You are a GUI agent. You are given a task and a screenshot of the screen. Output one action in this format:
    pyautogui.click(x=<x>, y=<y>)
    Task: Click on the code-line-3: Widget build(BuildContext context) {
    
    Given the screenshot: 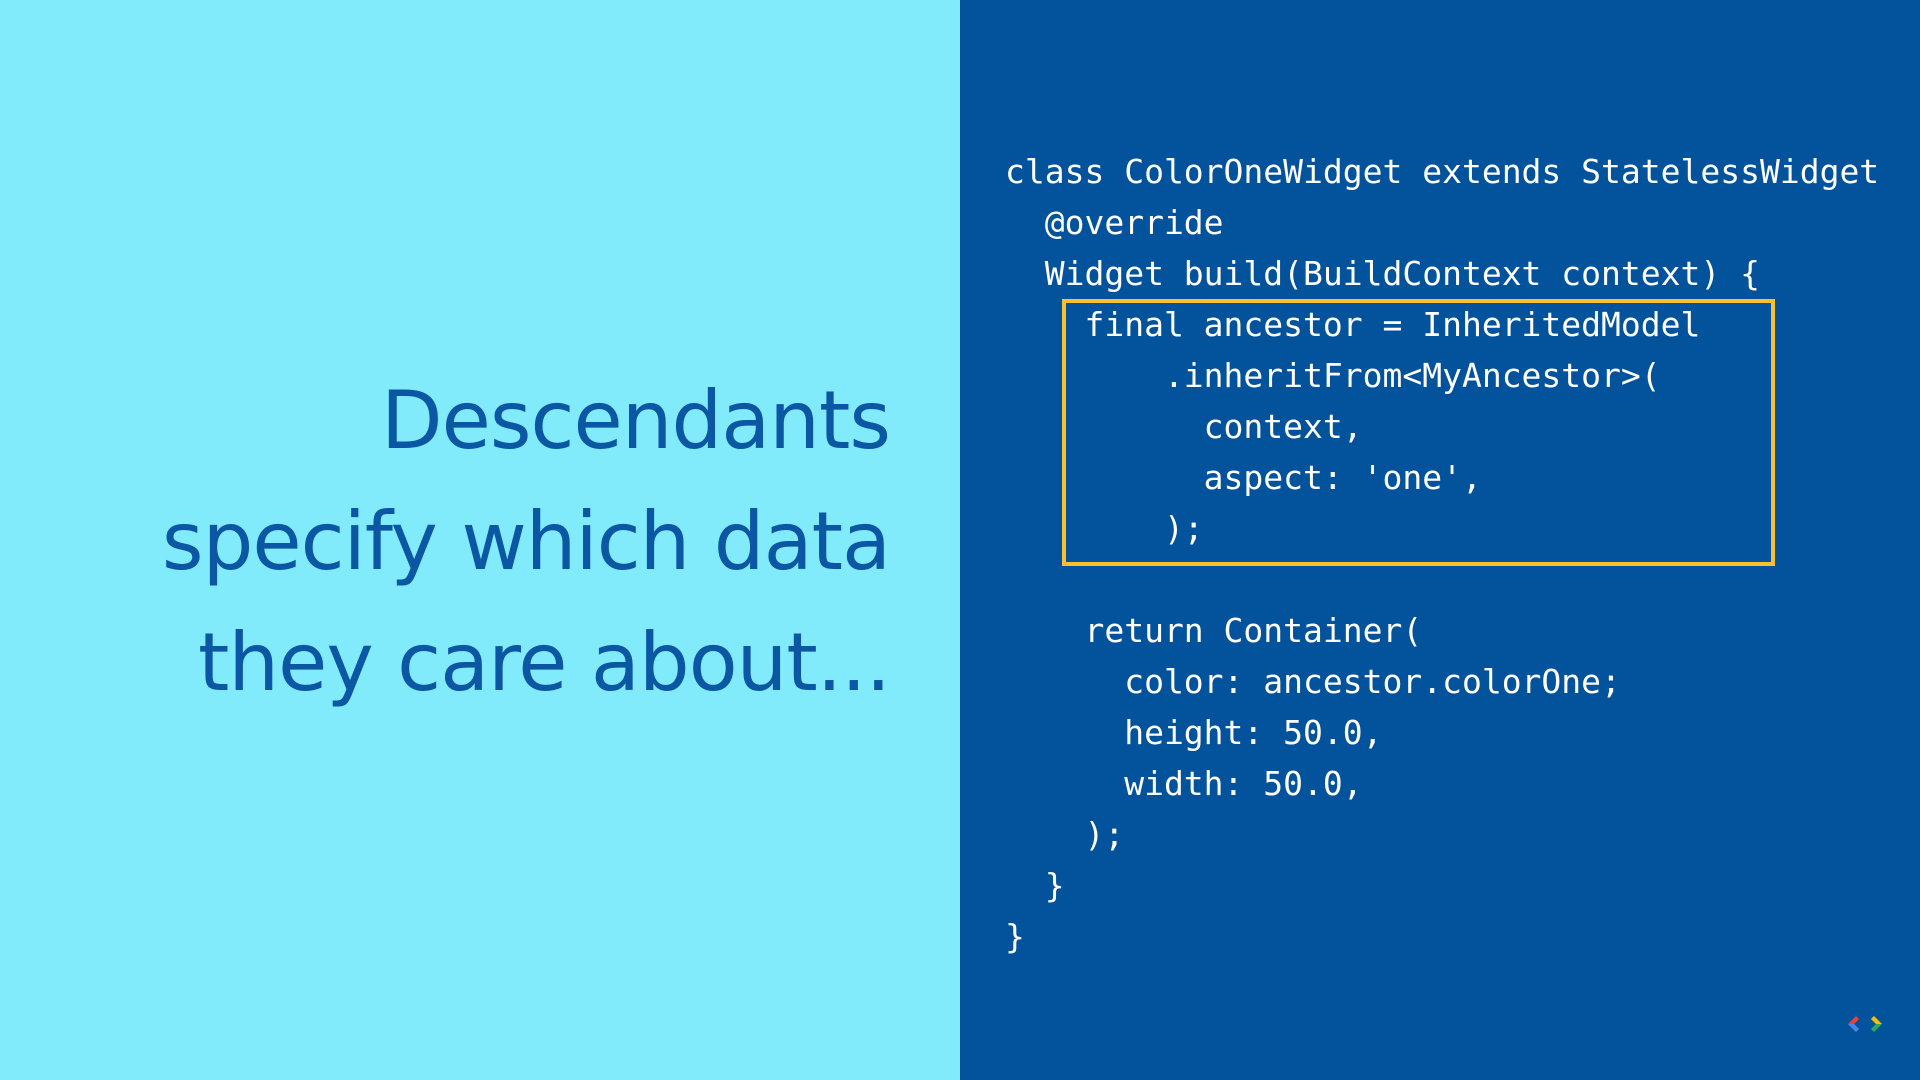 What is the action you would take?
    pyautogui.click(x=1382, y=273)
    